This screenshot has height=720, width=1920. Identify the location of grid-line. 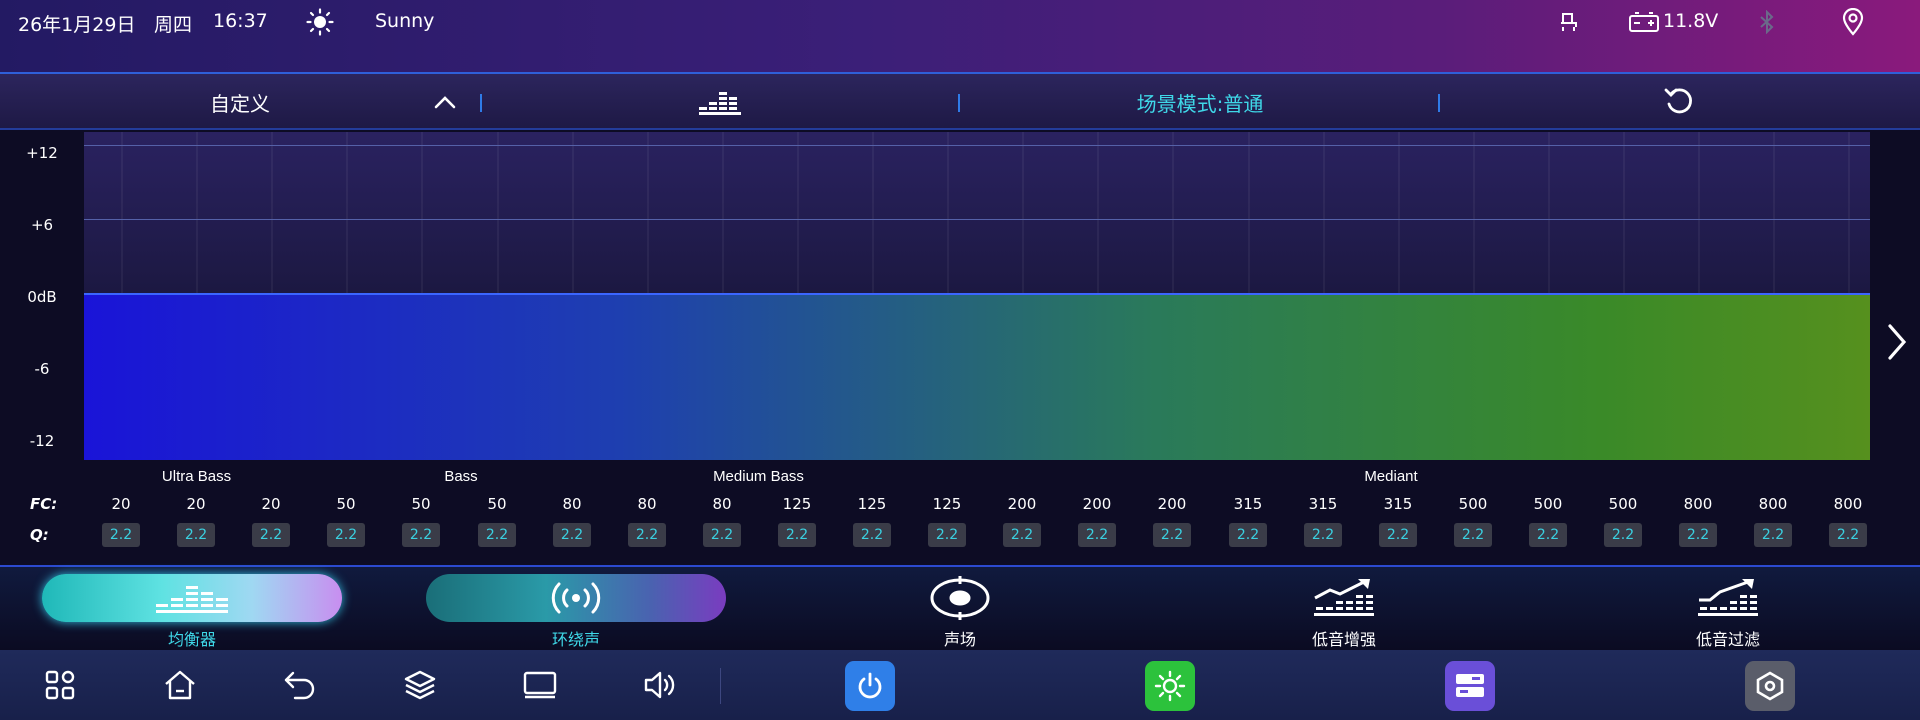
(977, 145).